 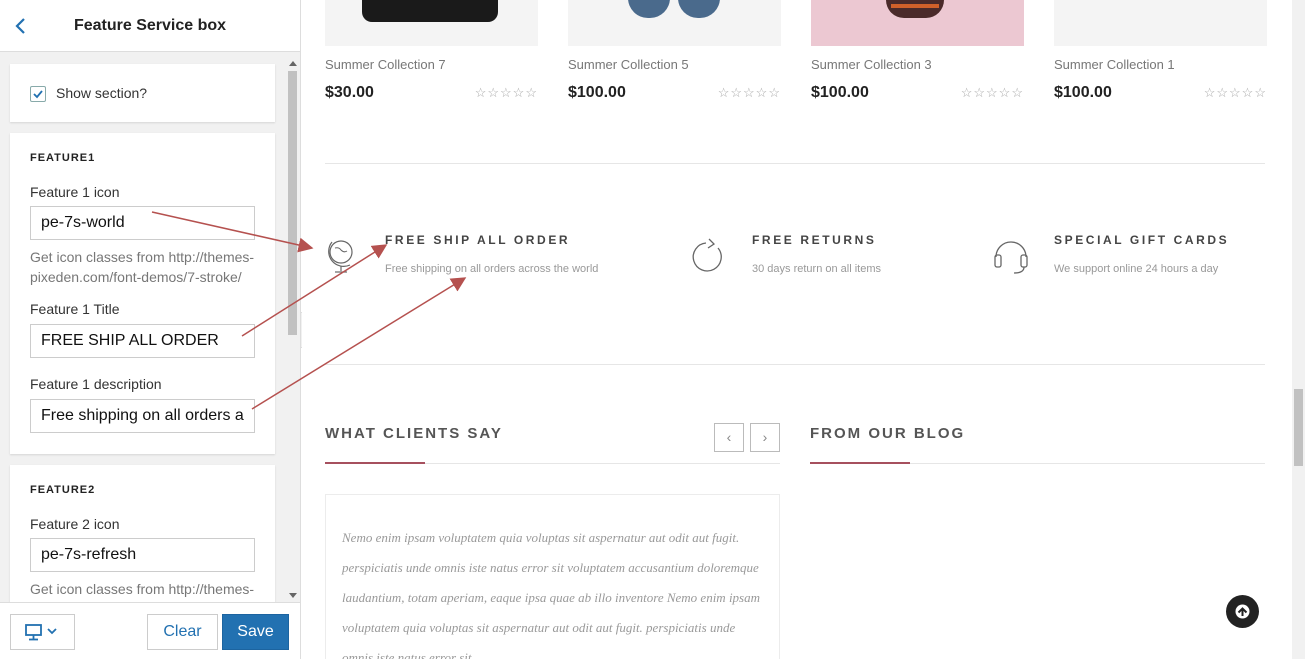 What do you see at coordinates (1136, 269) in the screenshot?
I see `feature-description: We support online 24 hours a day` at bounding box center [1136, 269].